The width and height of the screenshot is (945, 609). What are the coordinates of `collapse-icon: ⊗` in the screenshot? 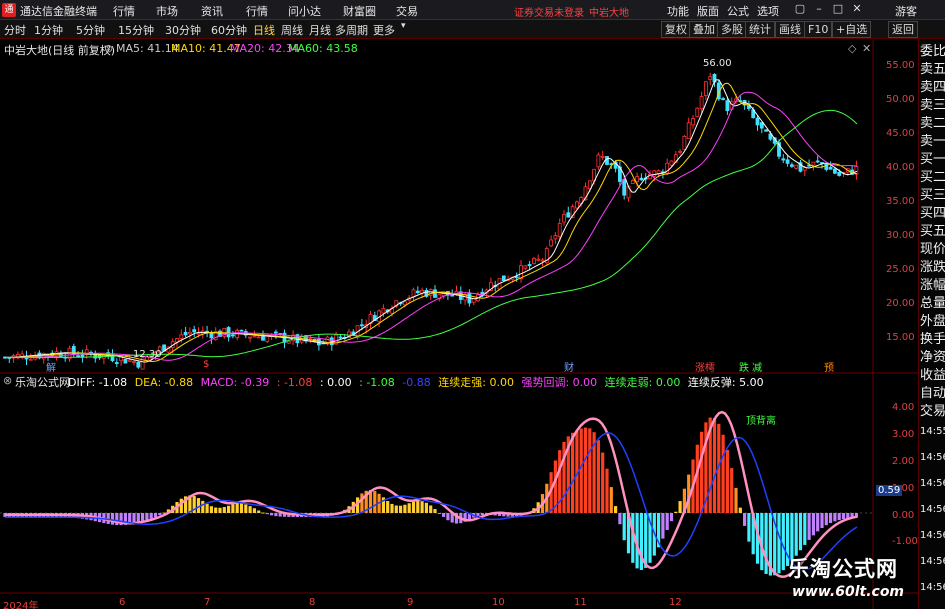 It's located at (108, 48).